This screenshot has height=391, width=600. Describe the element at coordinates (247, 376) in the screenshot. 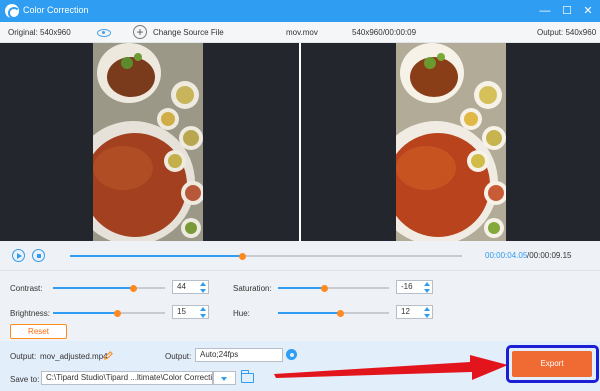

I see `folder-icon` at that location.